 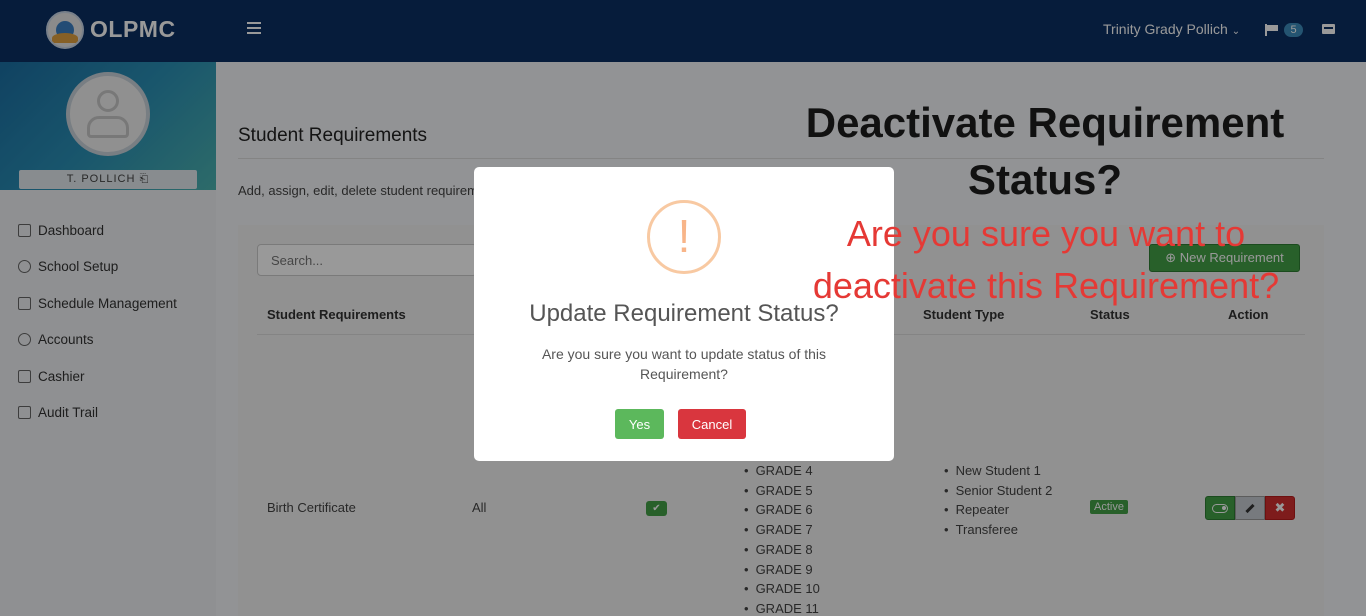 What do you see at coordinates (712, 424) in the screenshot?
I see `cancel-button: Cancel` at bounding box center [712, 424].